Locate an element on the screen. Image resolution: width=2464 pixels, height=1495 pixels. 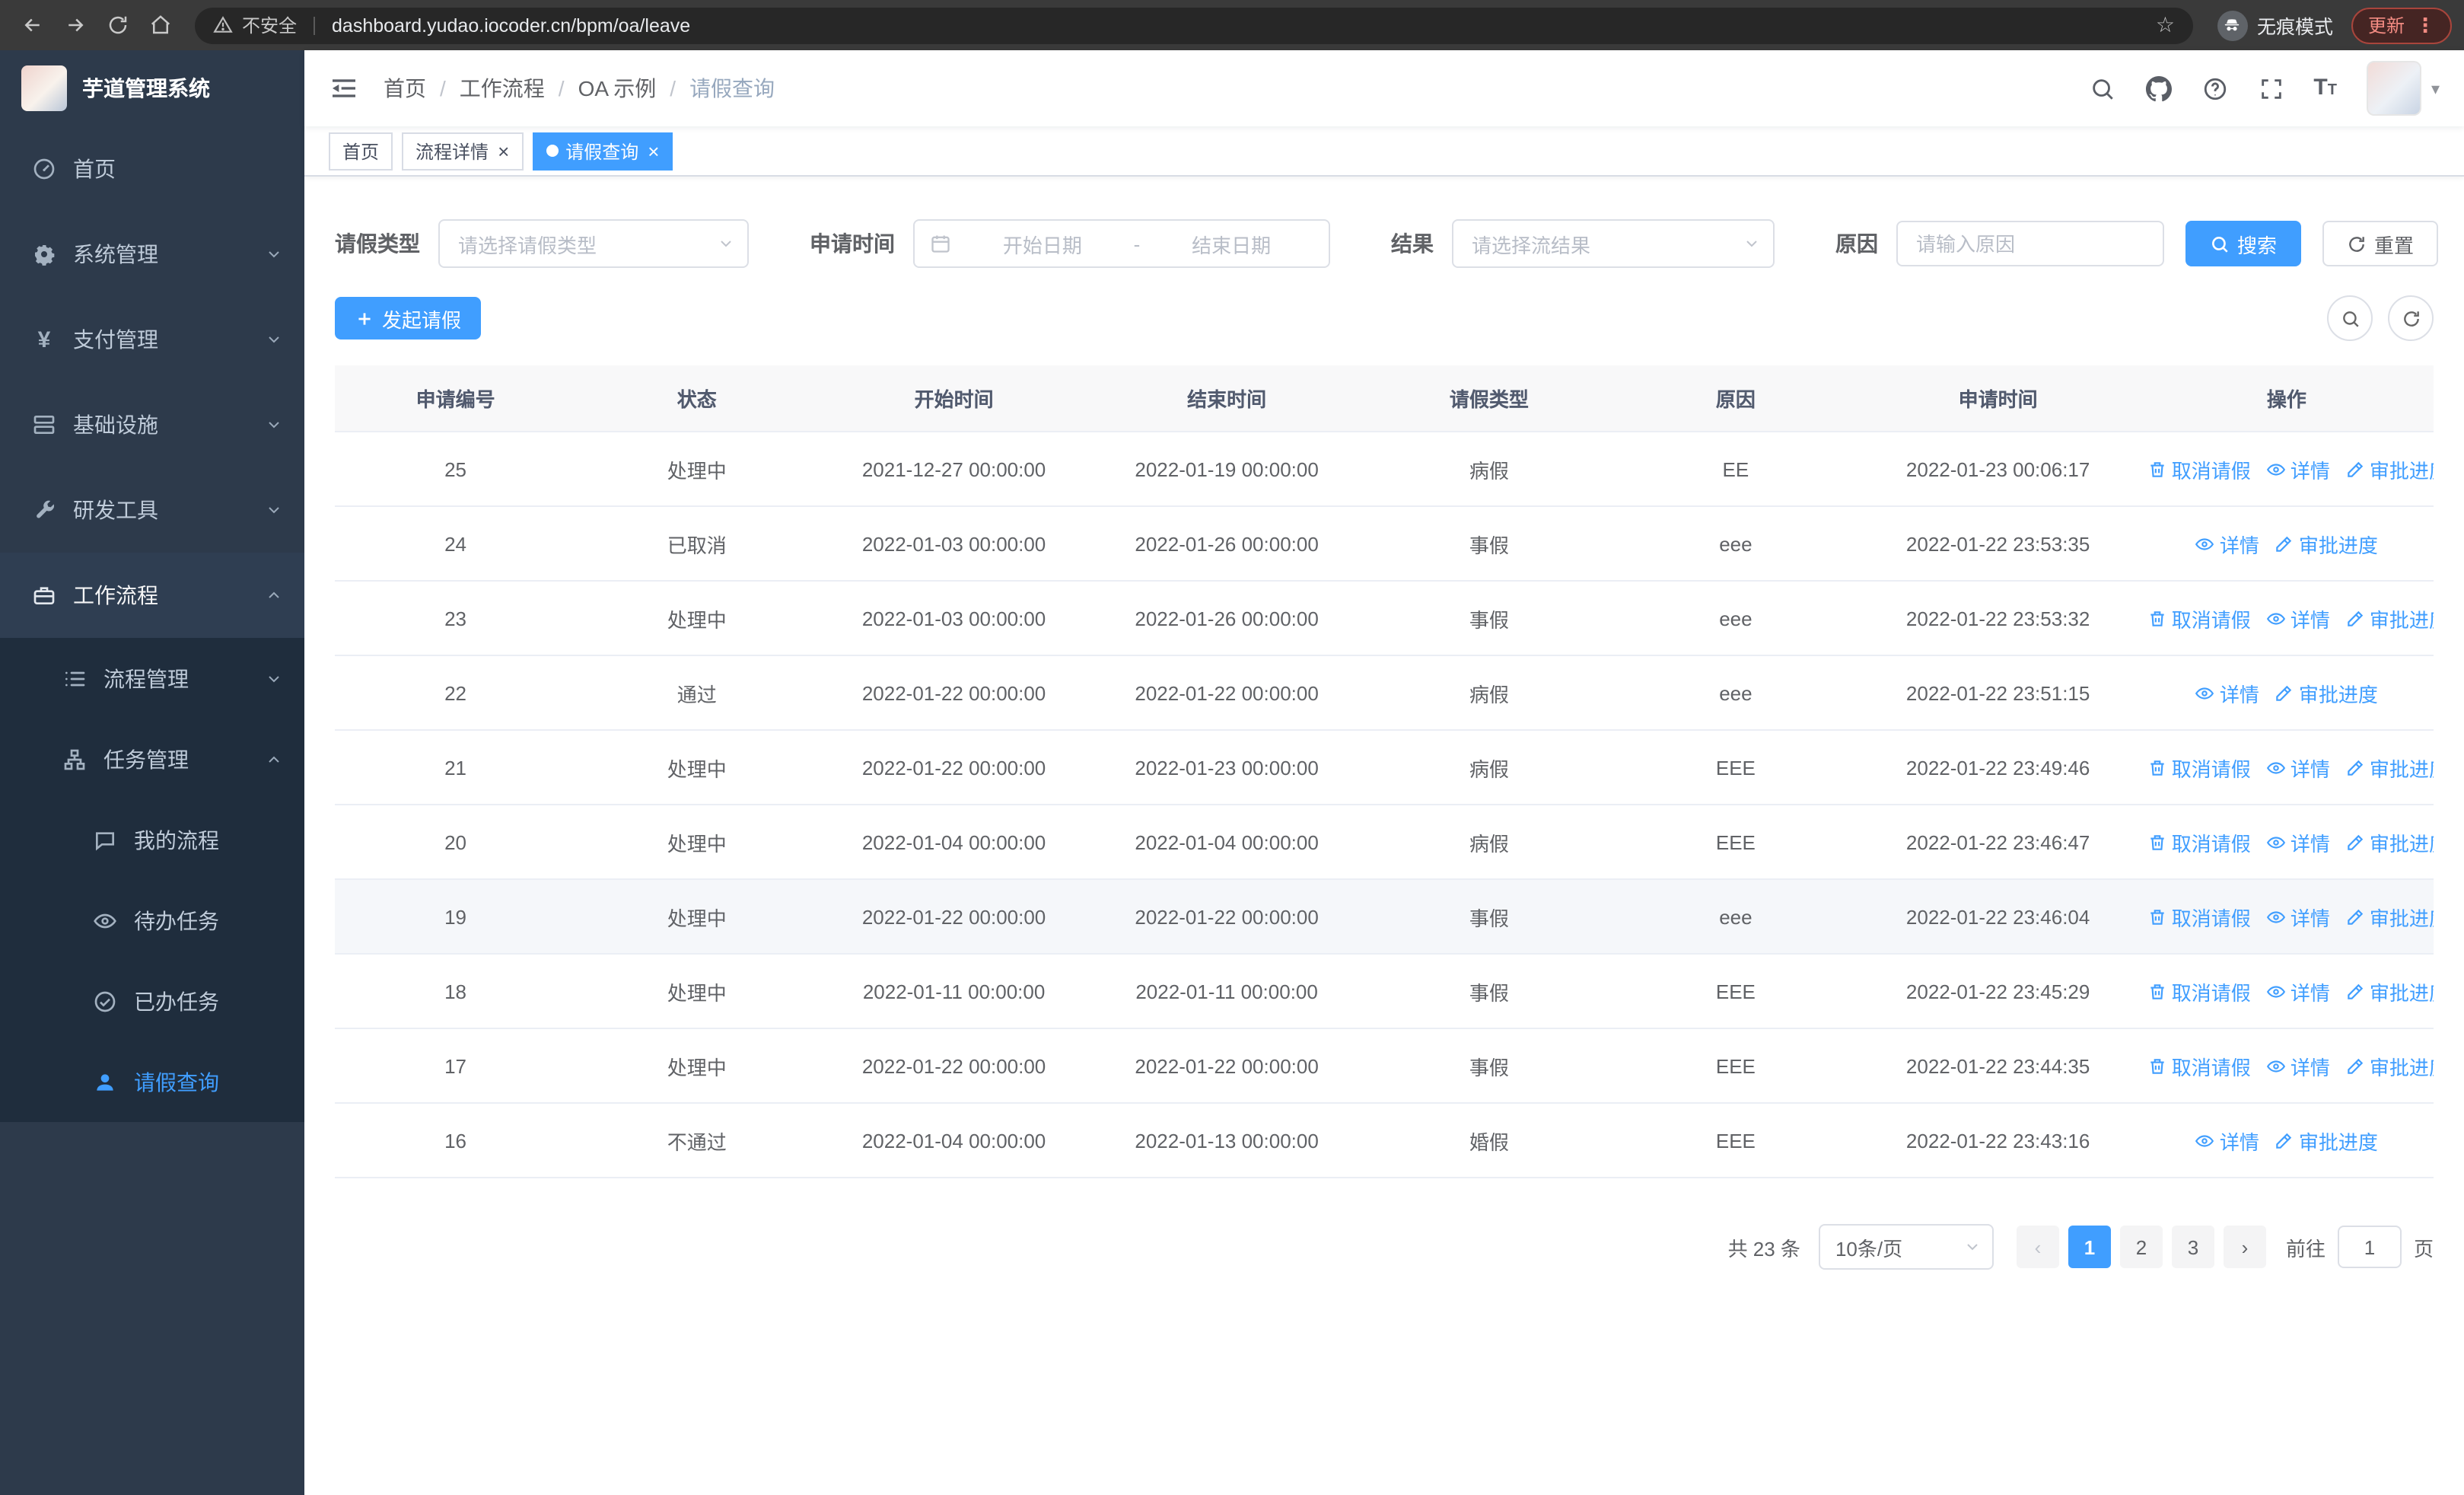
user-menu: ▾ is located at coordinates (2403, 89).